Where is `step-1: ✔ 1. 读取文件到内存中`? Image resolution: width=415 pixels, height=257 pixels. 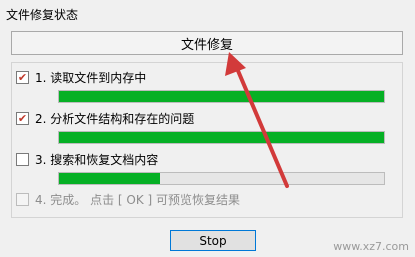 step-1: ✔ 1. 读取文件到内存中 is located at coordinates (81, 77).